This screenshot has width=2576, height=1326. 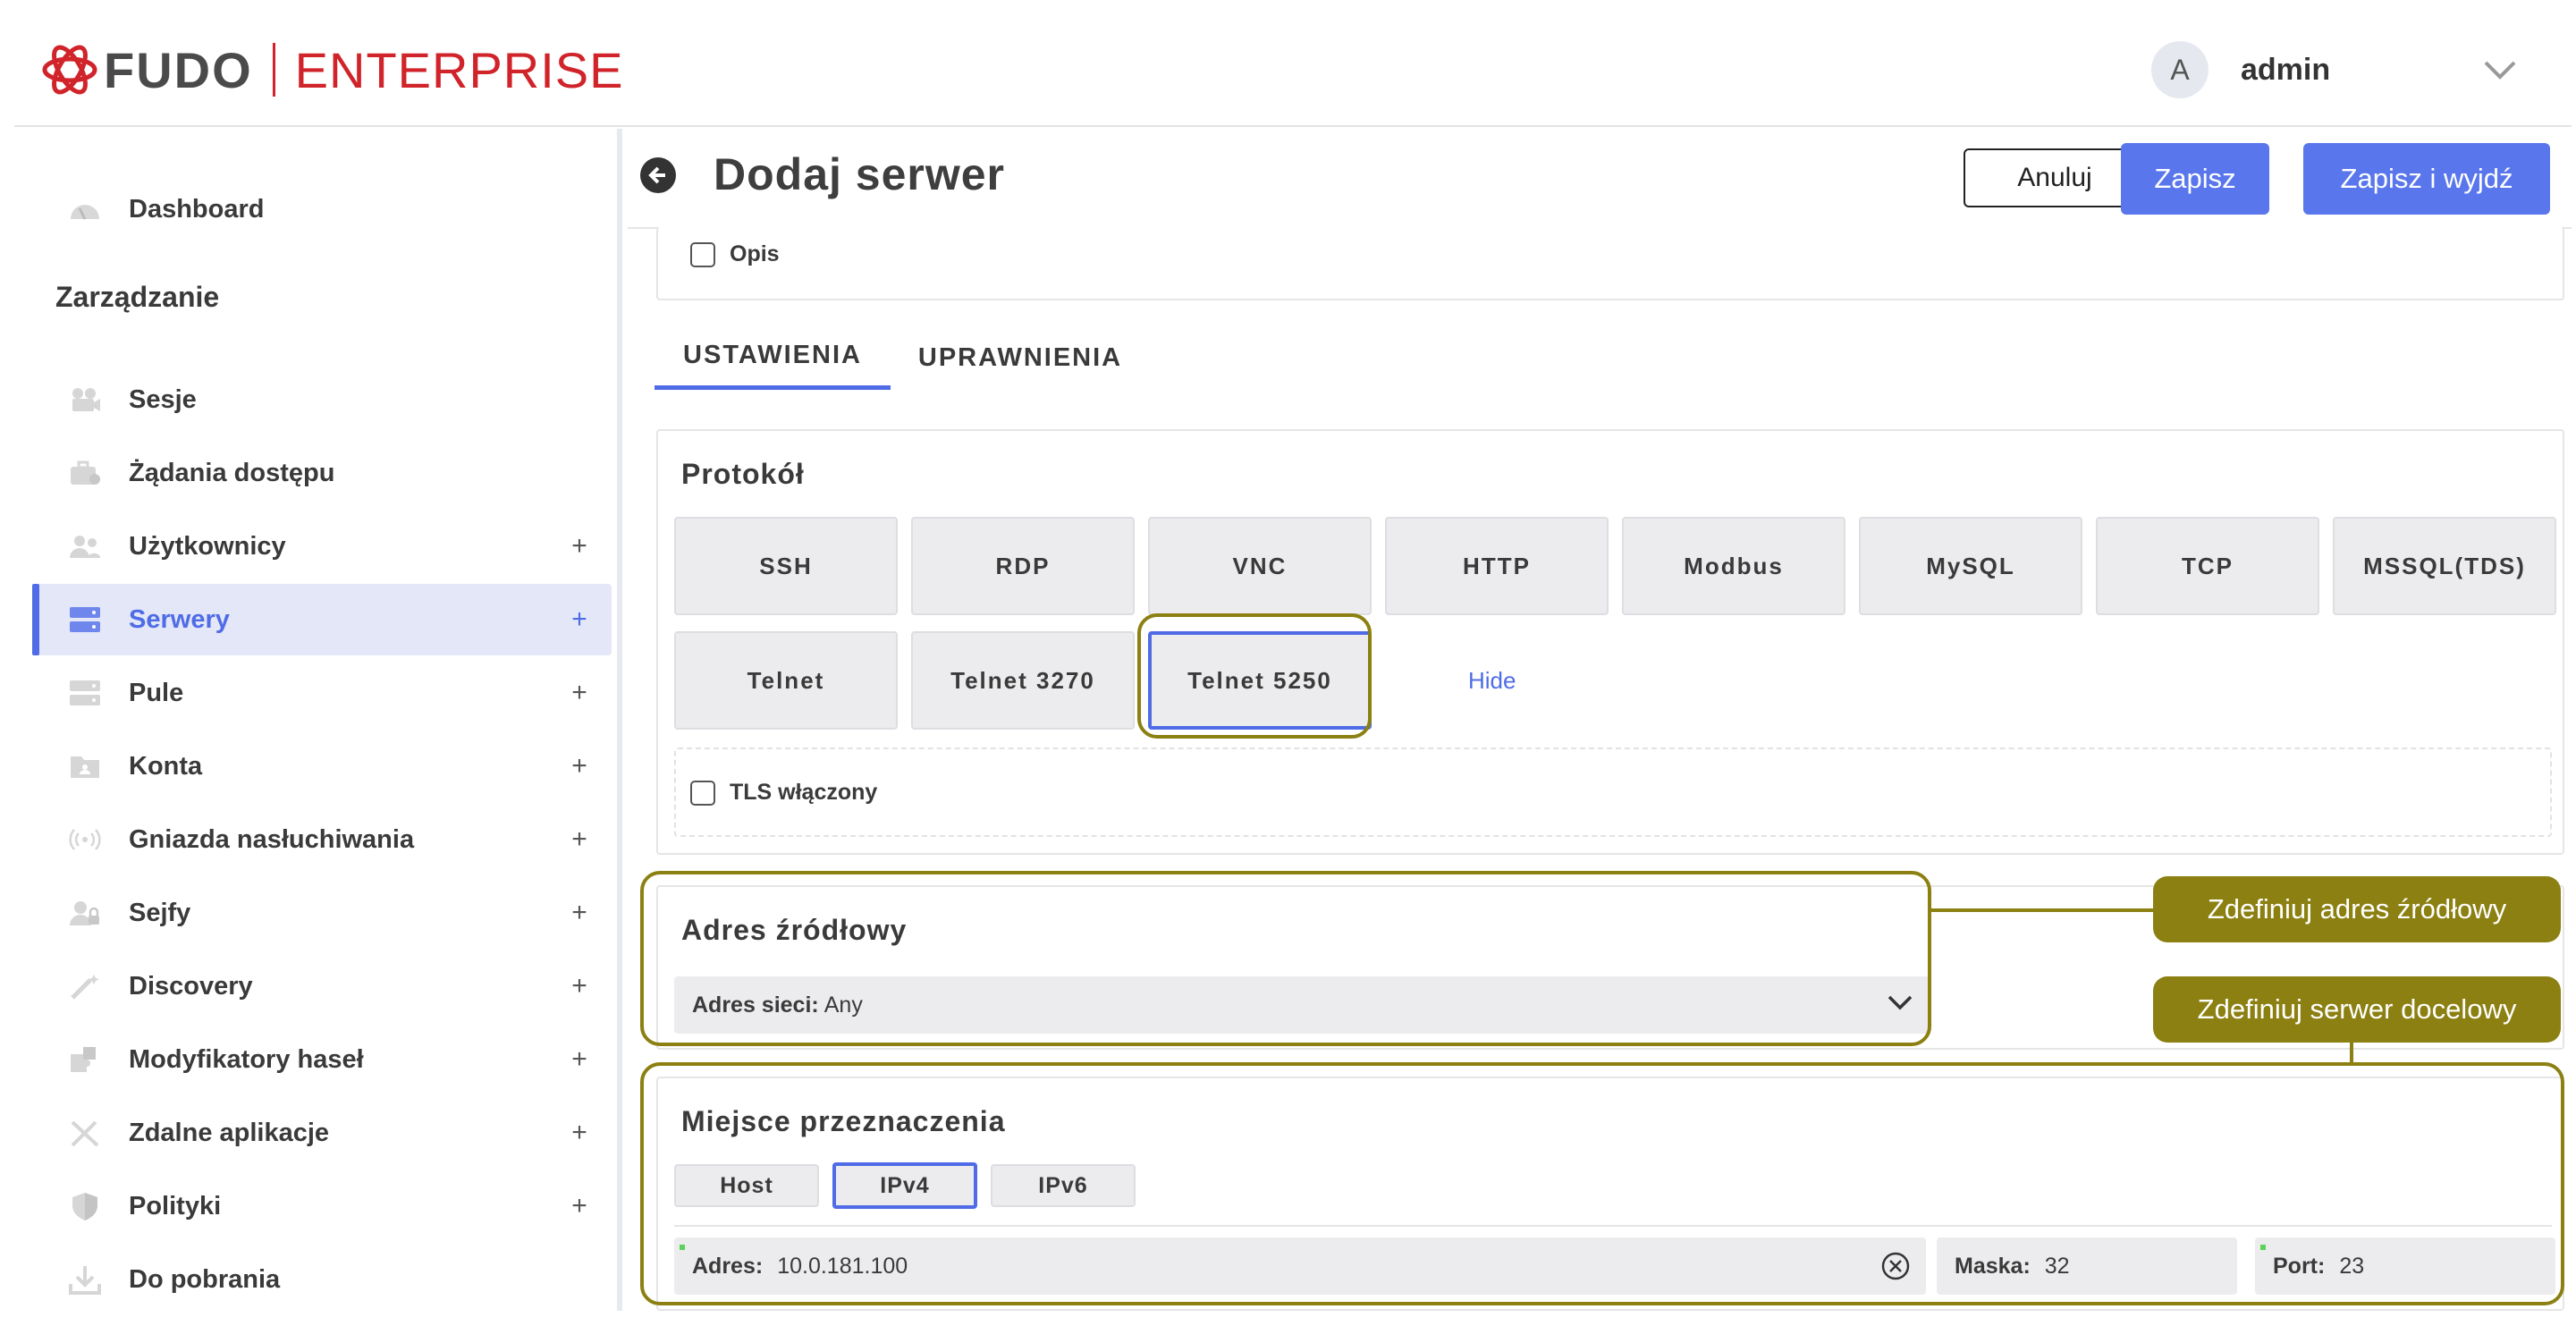 What do you see at coordinates (166, 766) in the screenshot?
I see `sidebar-item-label: Konta` at bounding box center [166, 766].